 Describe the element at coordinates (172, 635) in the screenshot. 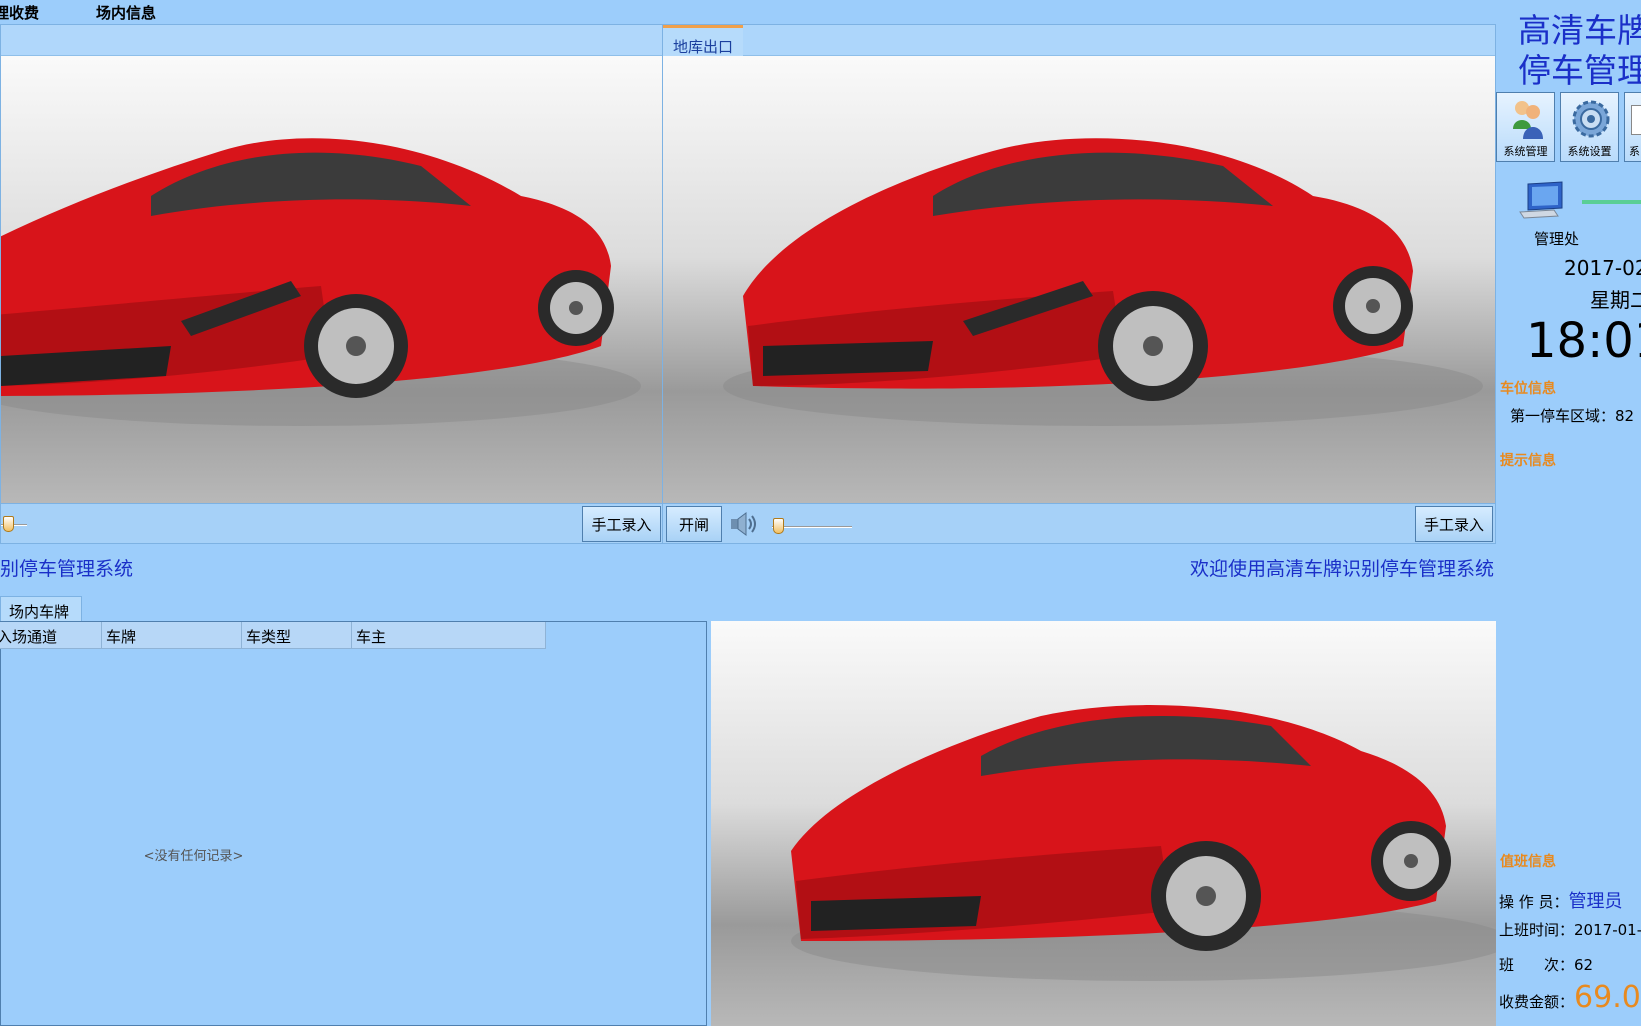

I see `column-header-plate: 车牌` at that location.